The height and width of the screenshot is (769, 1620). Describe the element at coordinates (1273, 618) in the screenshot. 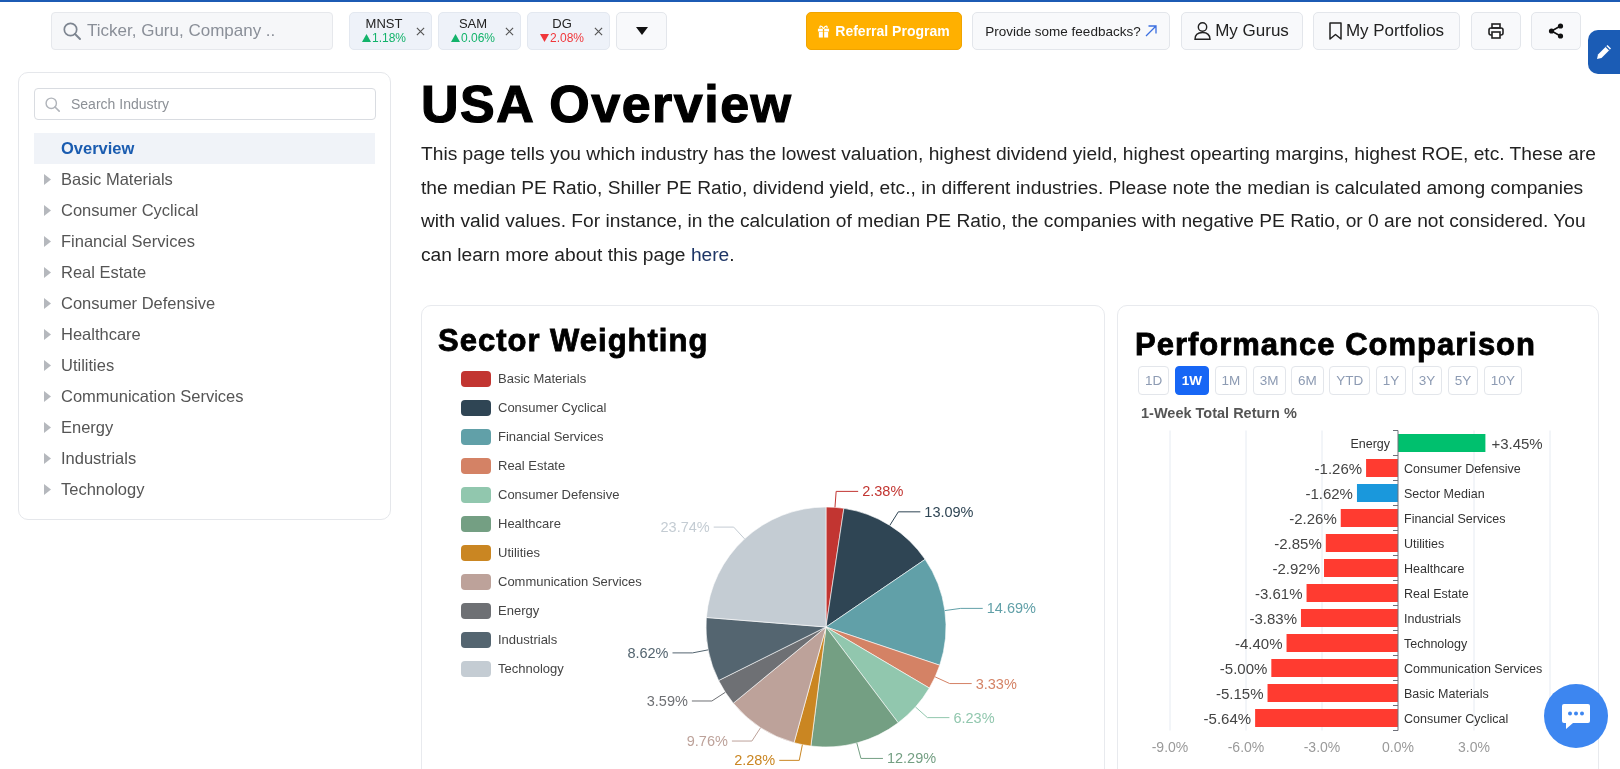

I see `value-label: -3.83%` at that location.